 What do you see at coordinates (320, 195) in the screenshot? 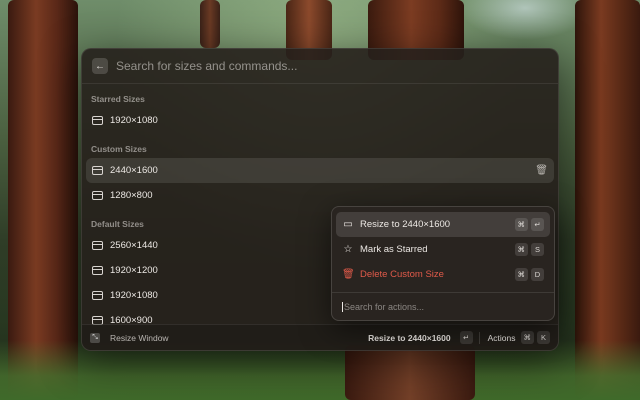
I see `list-item: 1280×800` at bounding box center [320, 195].